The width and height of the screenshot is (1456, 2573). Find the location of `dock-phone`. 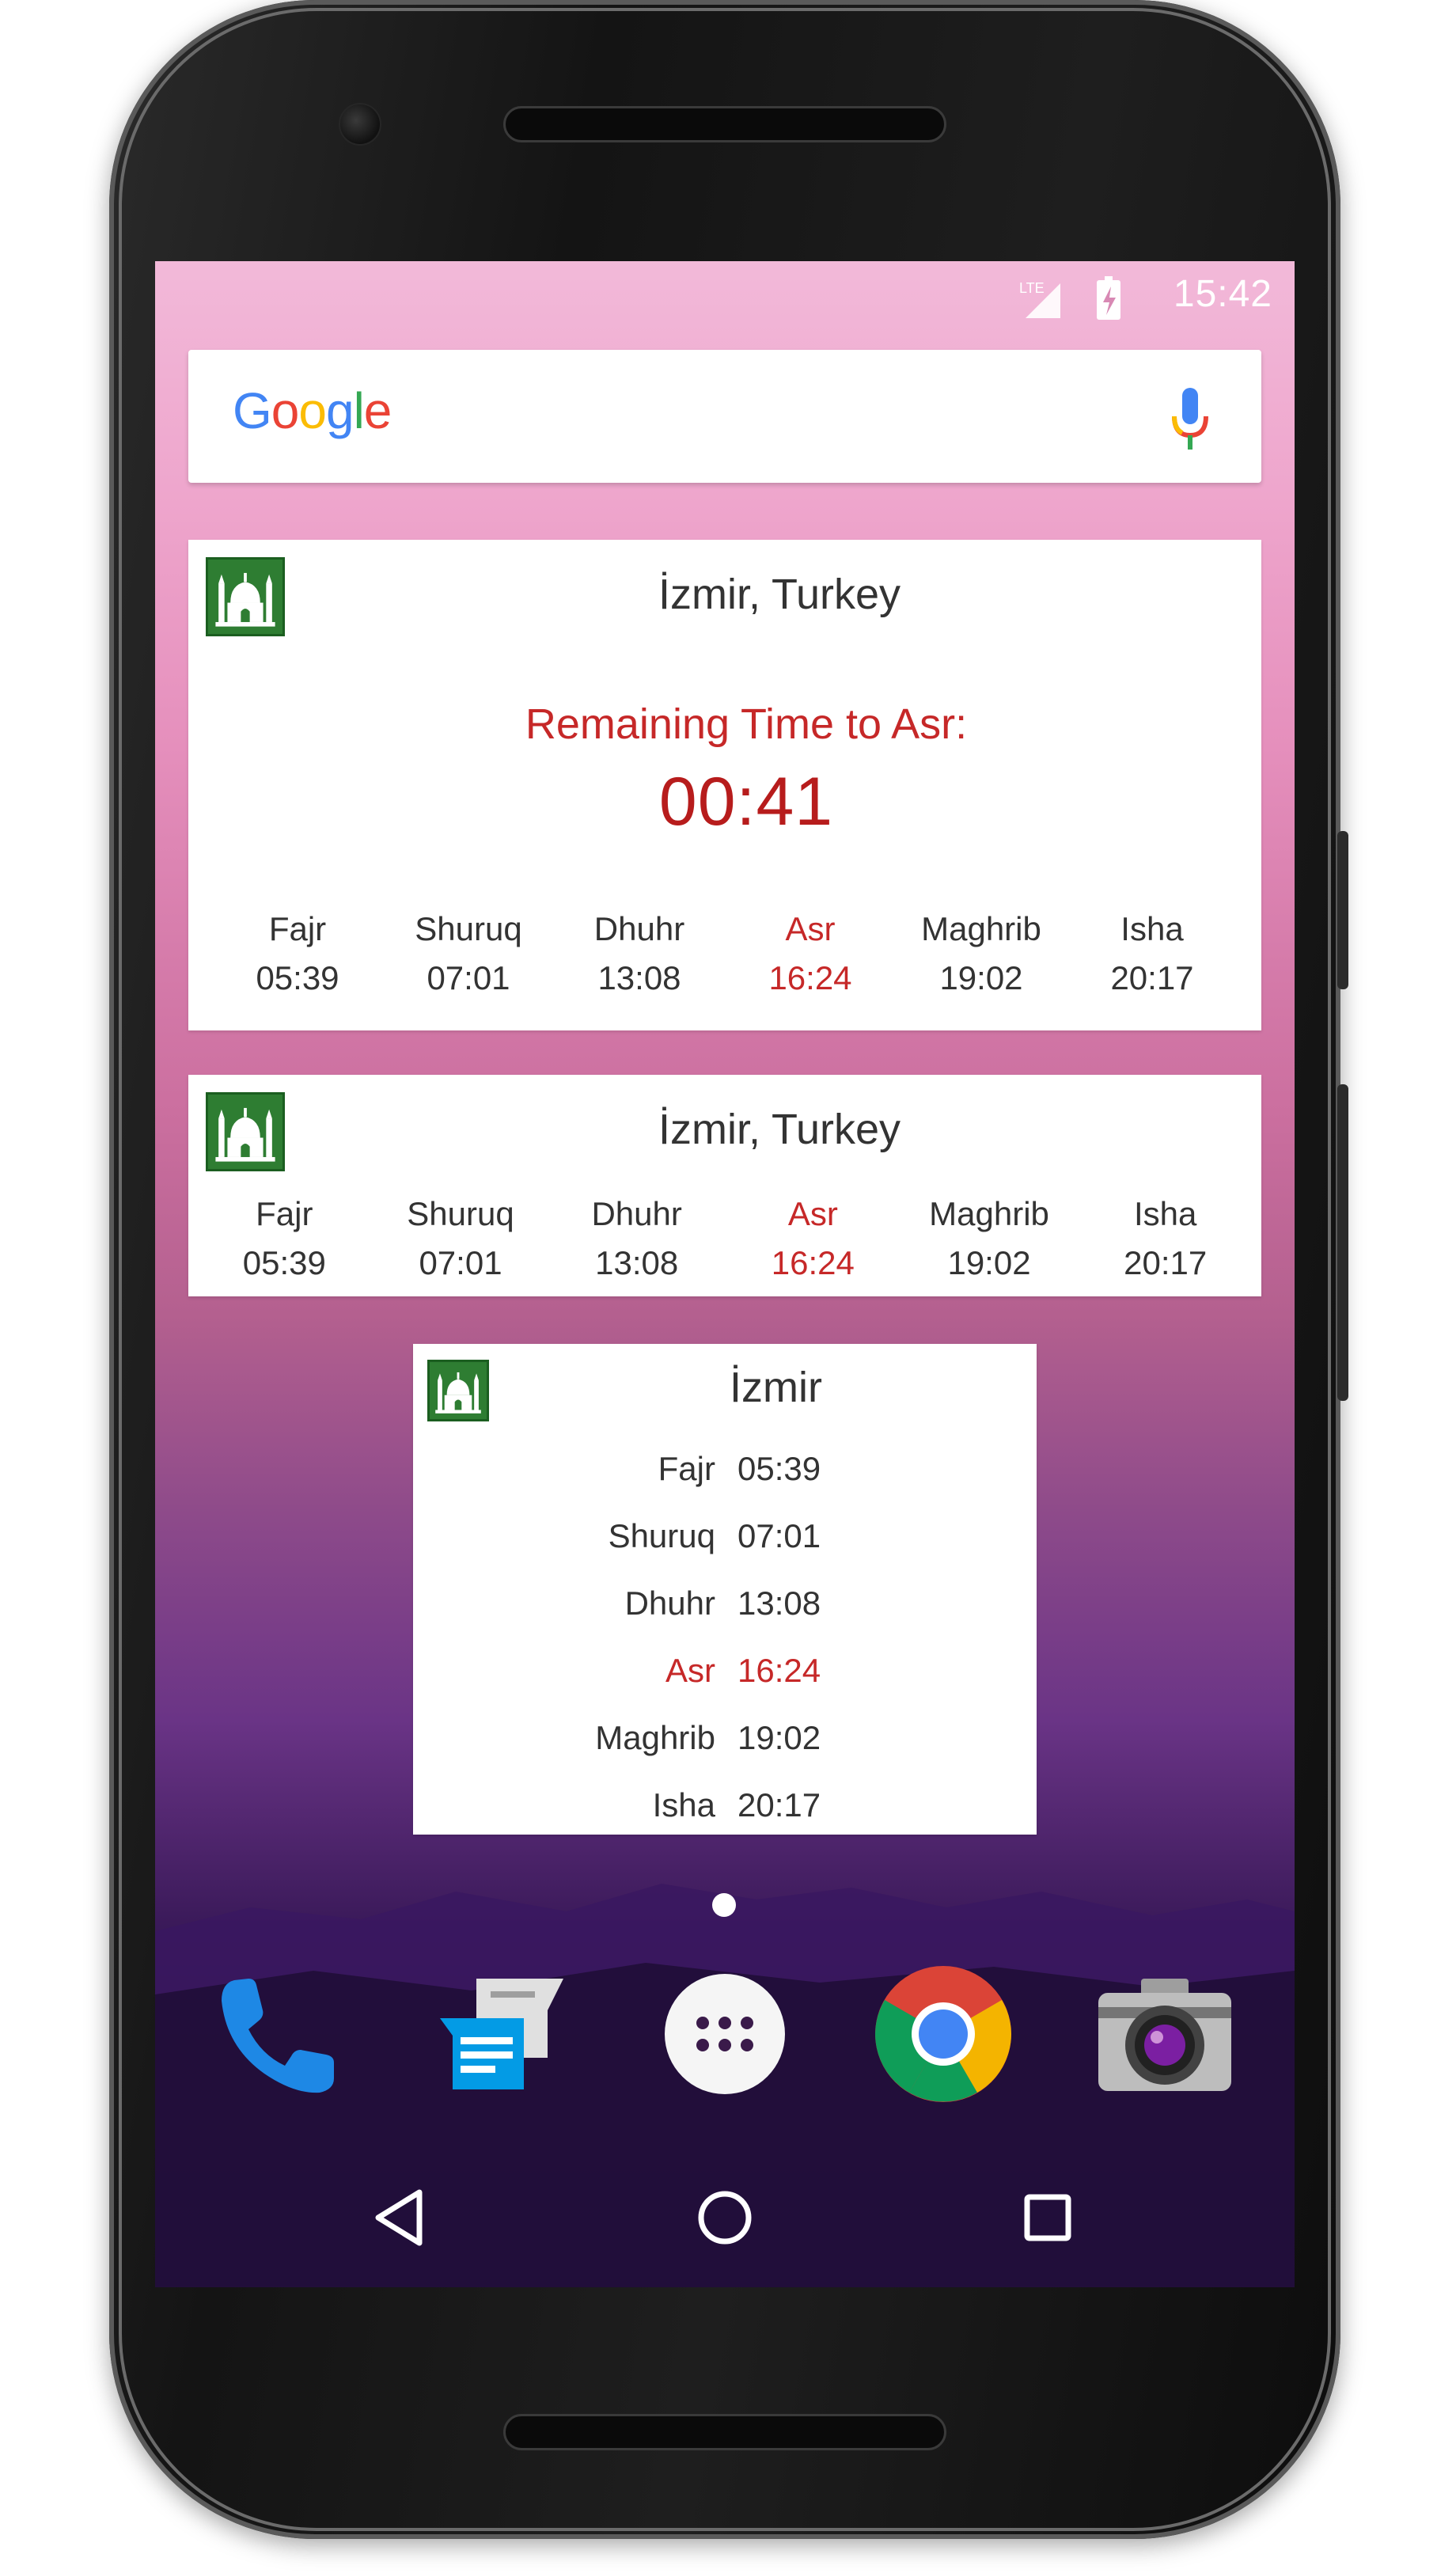

dock-phone is located at coordinates (278, 2034).